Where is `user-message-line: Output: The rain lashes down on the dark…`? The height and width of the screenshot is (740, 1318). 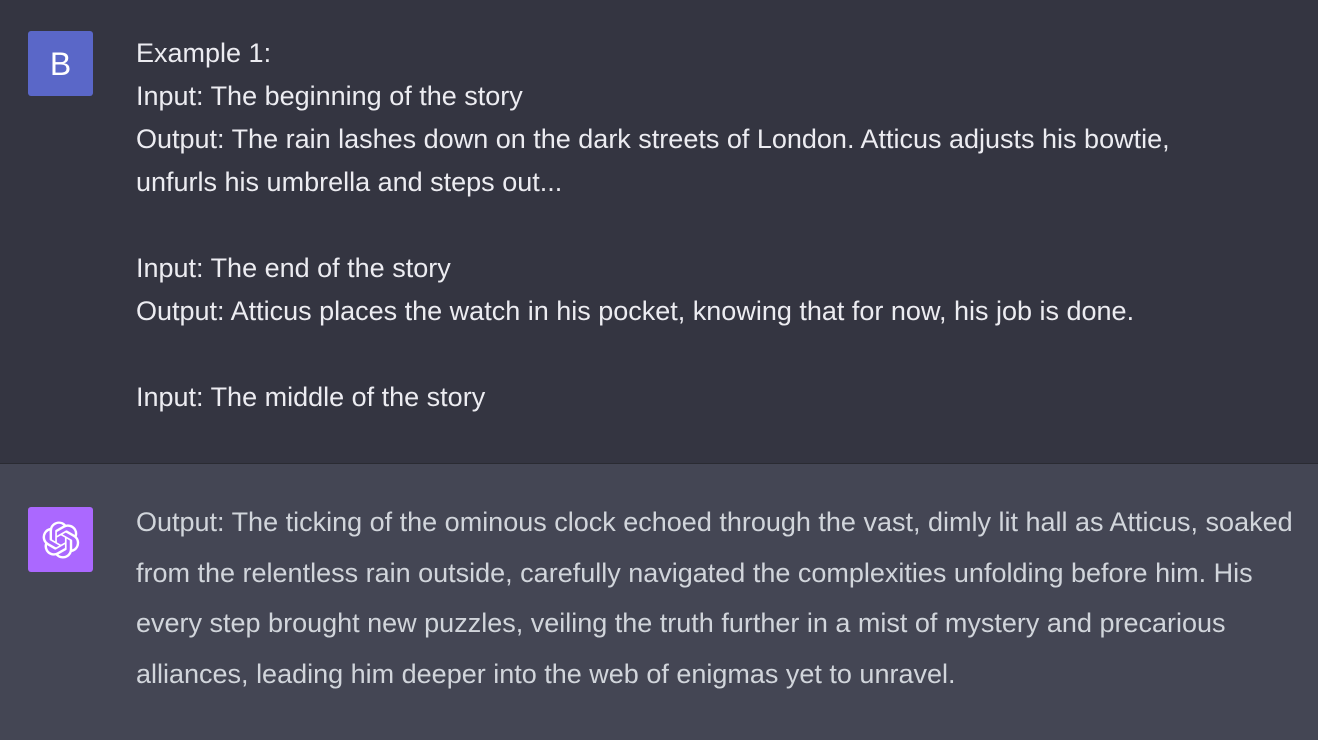
user-message-line: Output: The rain lashes down on the dark… is located at coordinates (653, 139).